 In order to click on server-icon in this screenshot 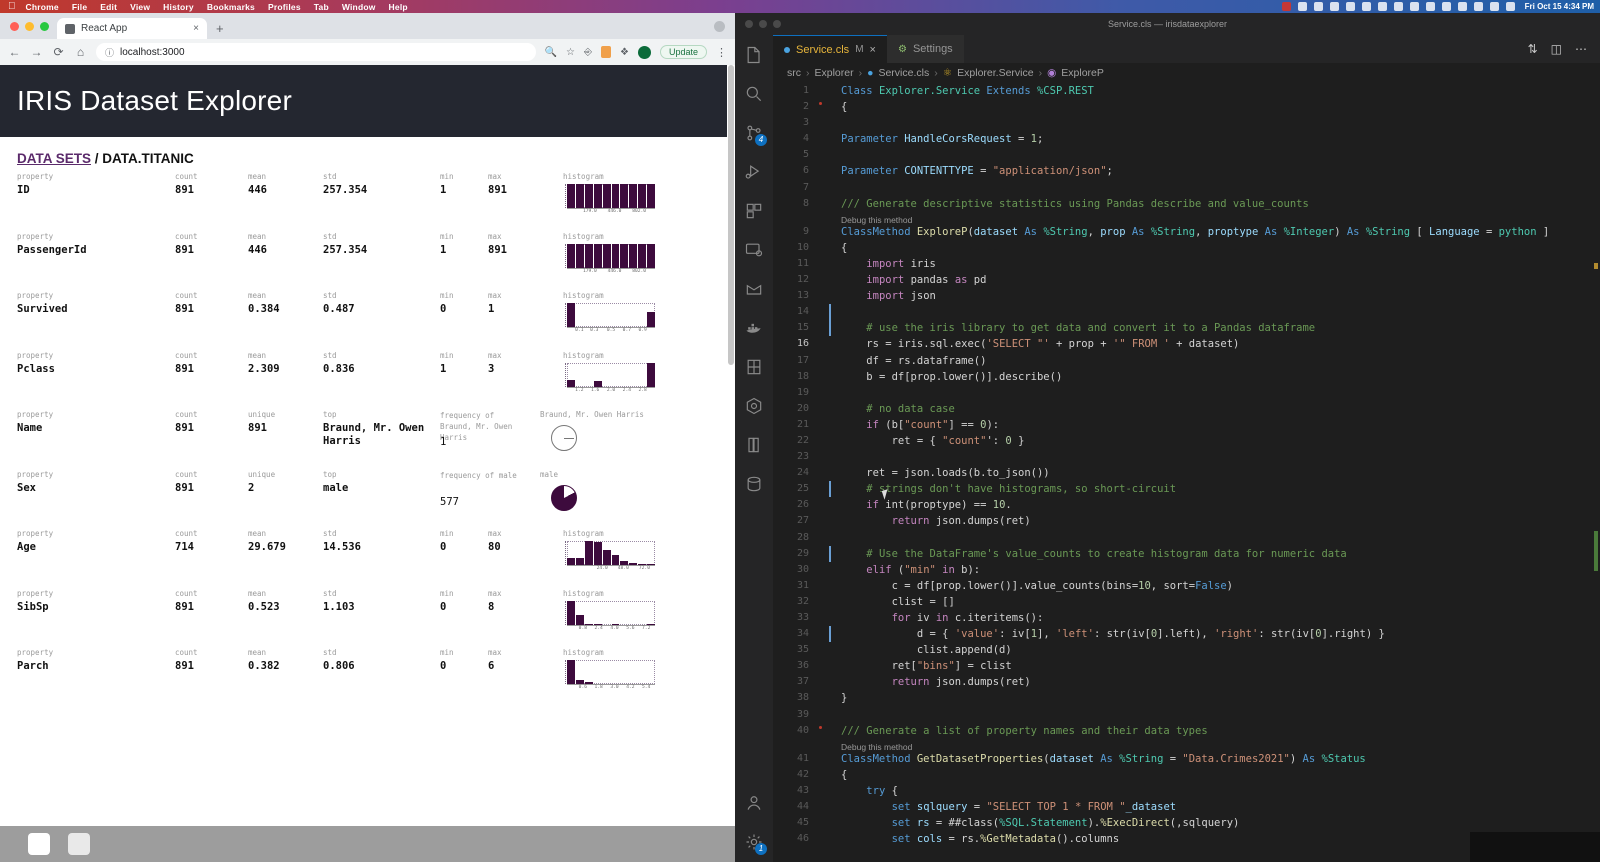, I will do `click(754, 484)`.